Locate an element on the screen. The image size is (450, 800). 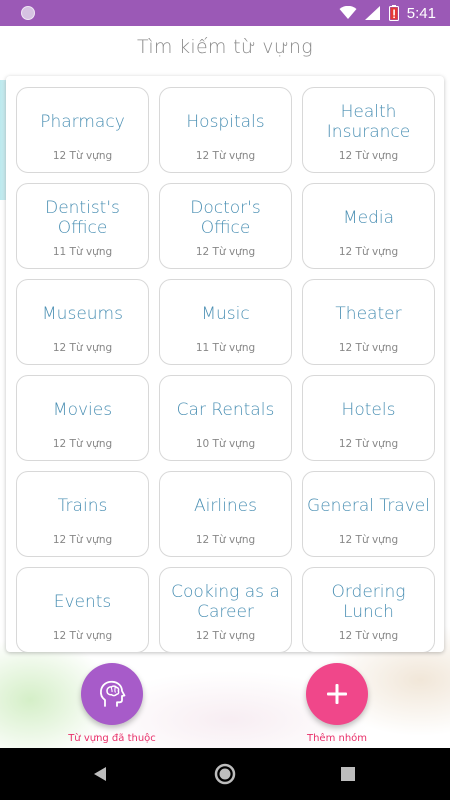
add-group-label: Thêm nhóm is located at coordinates (337, 738).